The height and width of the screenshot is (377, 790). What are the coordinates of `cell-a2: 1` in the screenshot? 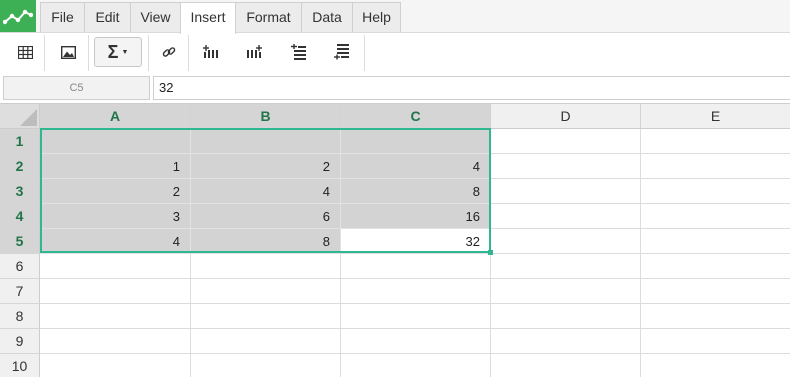 It's located at (115, 166).